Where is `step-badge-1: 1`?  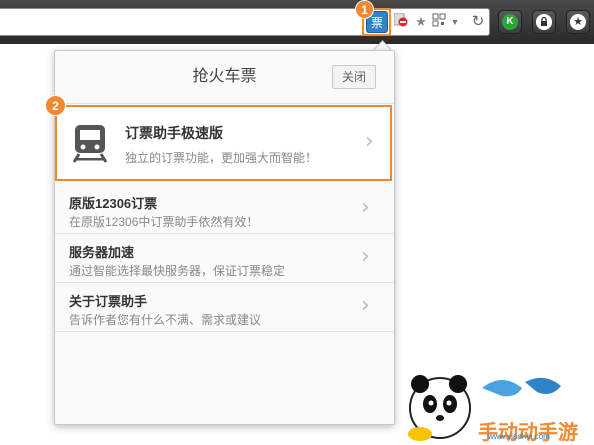
step-badge-1: 1 is located at coordinates (364, 9).